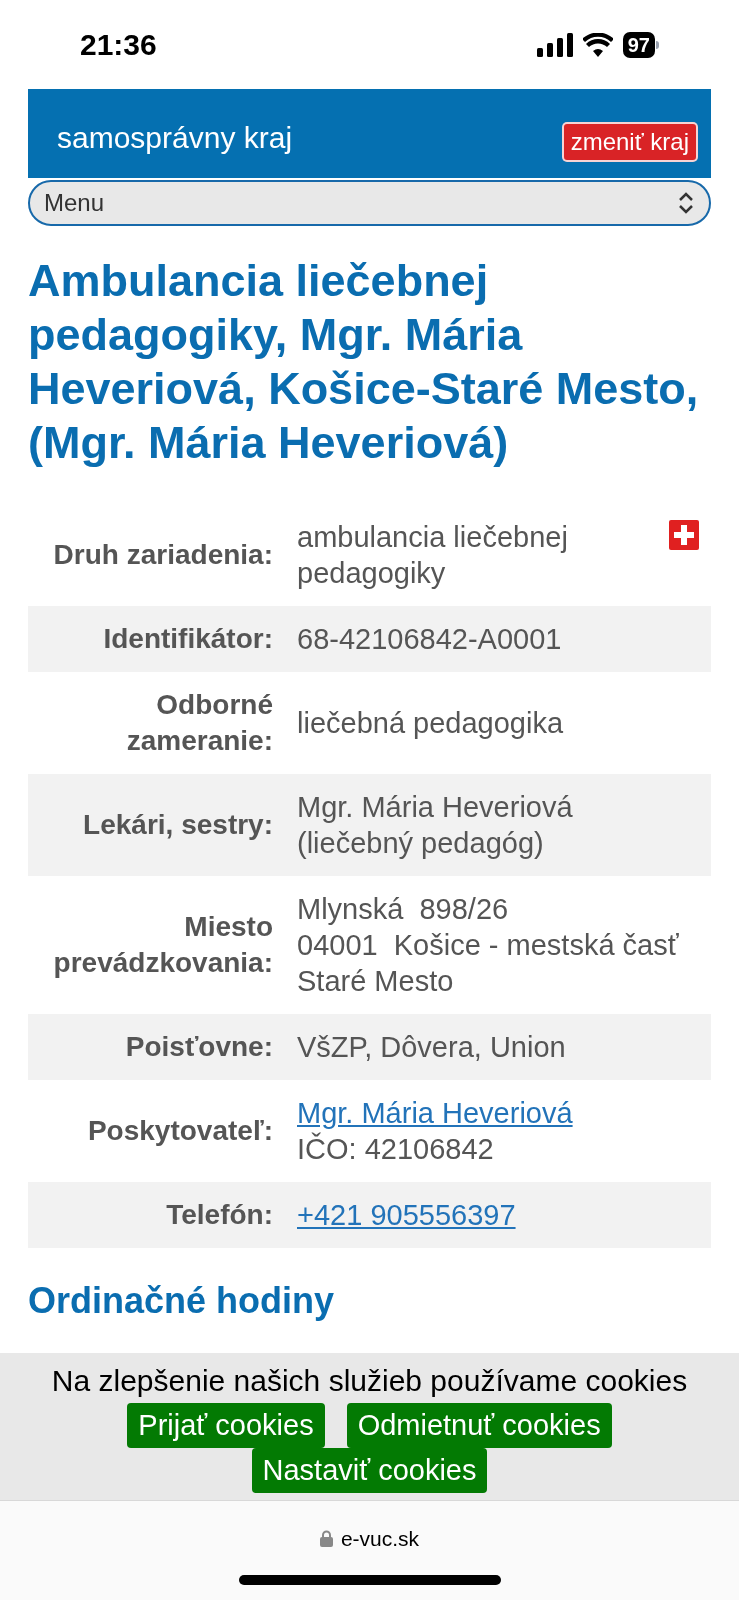 This screenshot has width=739, height=1600. What do you see at coordinates (369, 203) in the screenshot?
I see `menu-select: Menu` at bounding box center [369, 203].